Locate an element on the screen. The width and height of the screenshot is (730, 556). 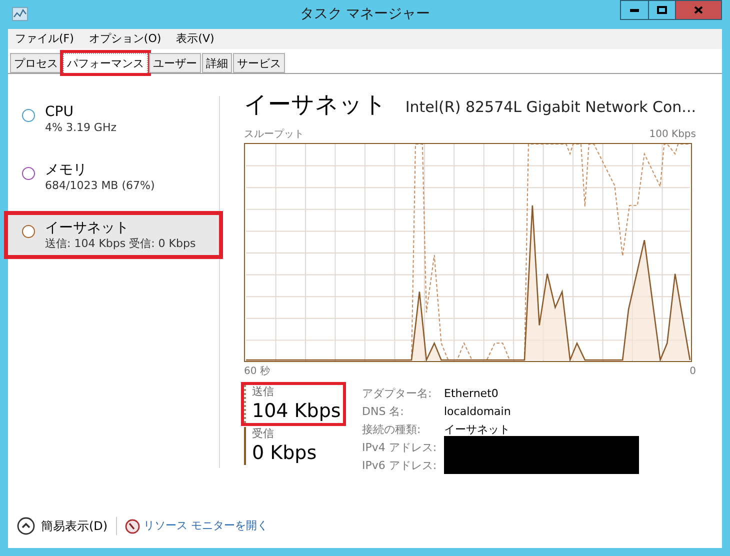
stat-value: 0 Kbps is located at coordinates (284, 452).